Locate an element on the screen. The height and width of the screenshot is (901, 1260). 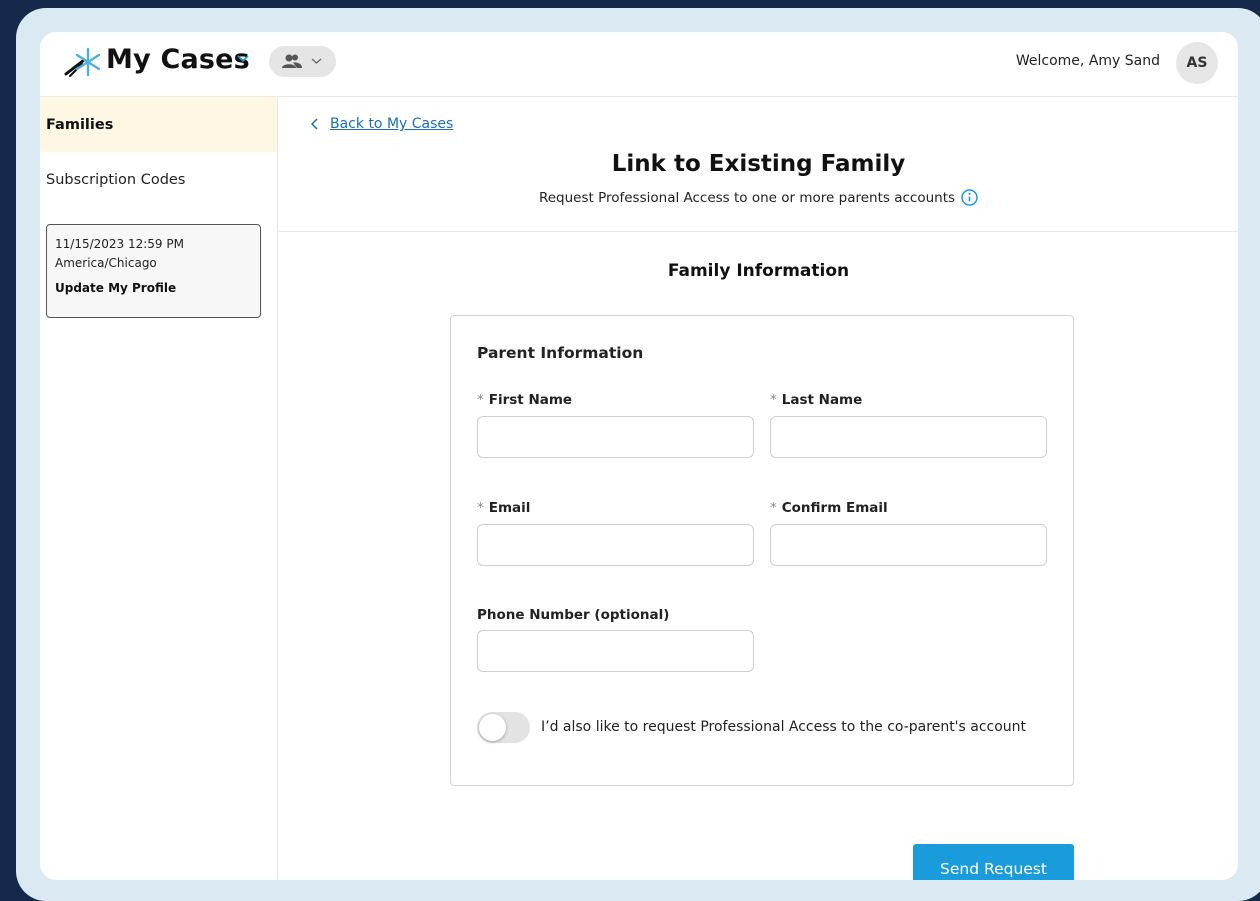
first-name-label-text: First Name is located at coordinates (530, 400).